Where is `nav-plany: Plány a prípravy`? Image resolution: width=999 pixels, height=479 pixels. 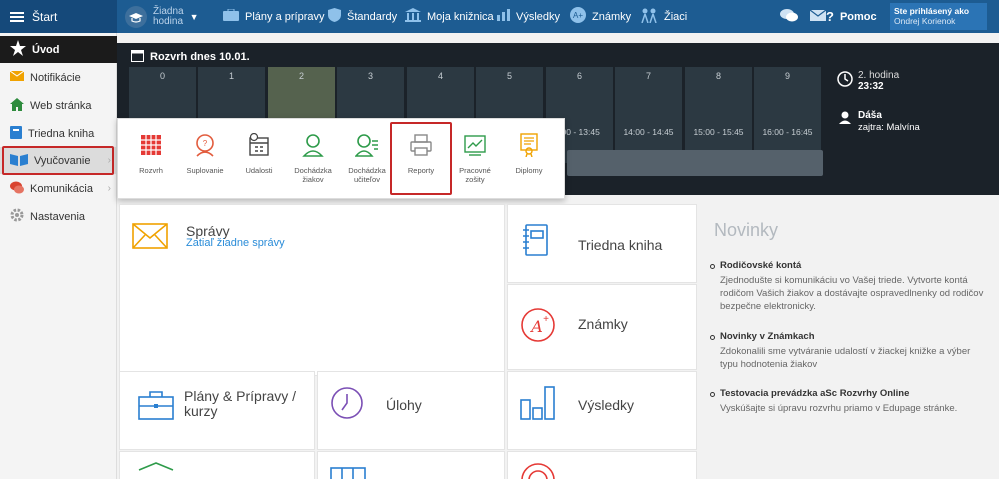
nav-plany: Plány a prípravy is located at coordinates (273, 16).